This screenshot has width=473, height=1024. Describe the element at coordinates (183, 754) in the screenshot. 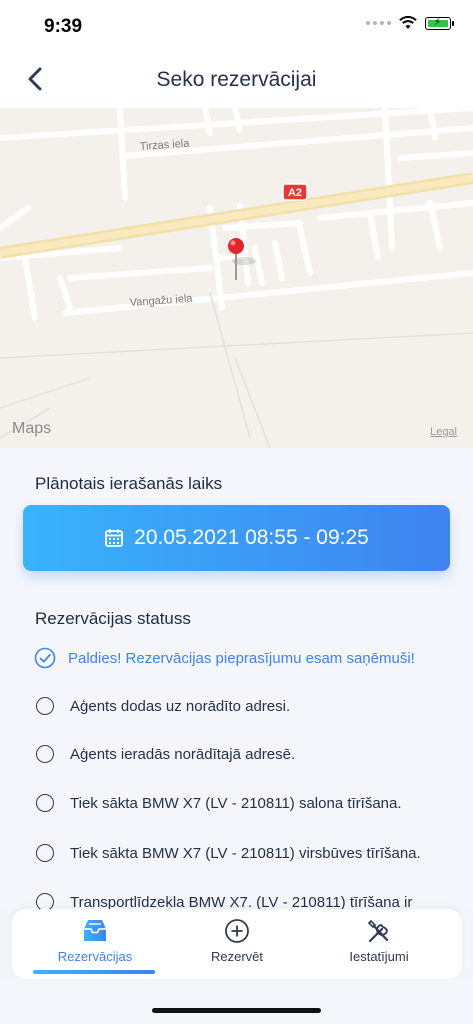

I see `status-item-text: Aģents ieradās norādītajā adresē.` at that location.